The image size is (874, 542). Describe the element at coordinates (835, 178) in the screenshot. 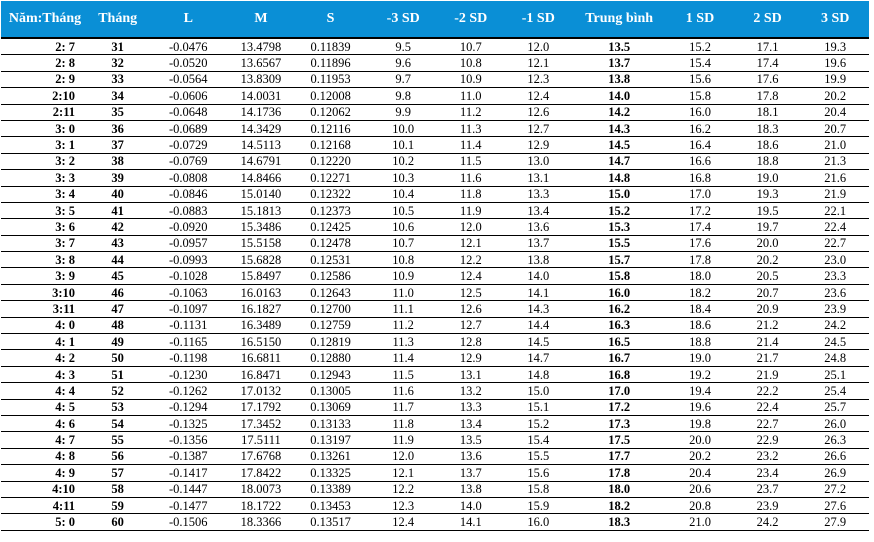

I see `cell-plus3sd: 21.6` at that location.